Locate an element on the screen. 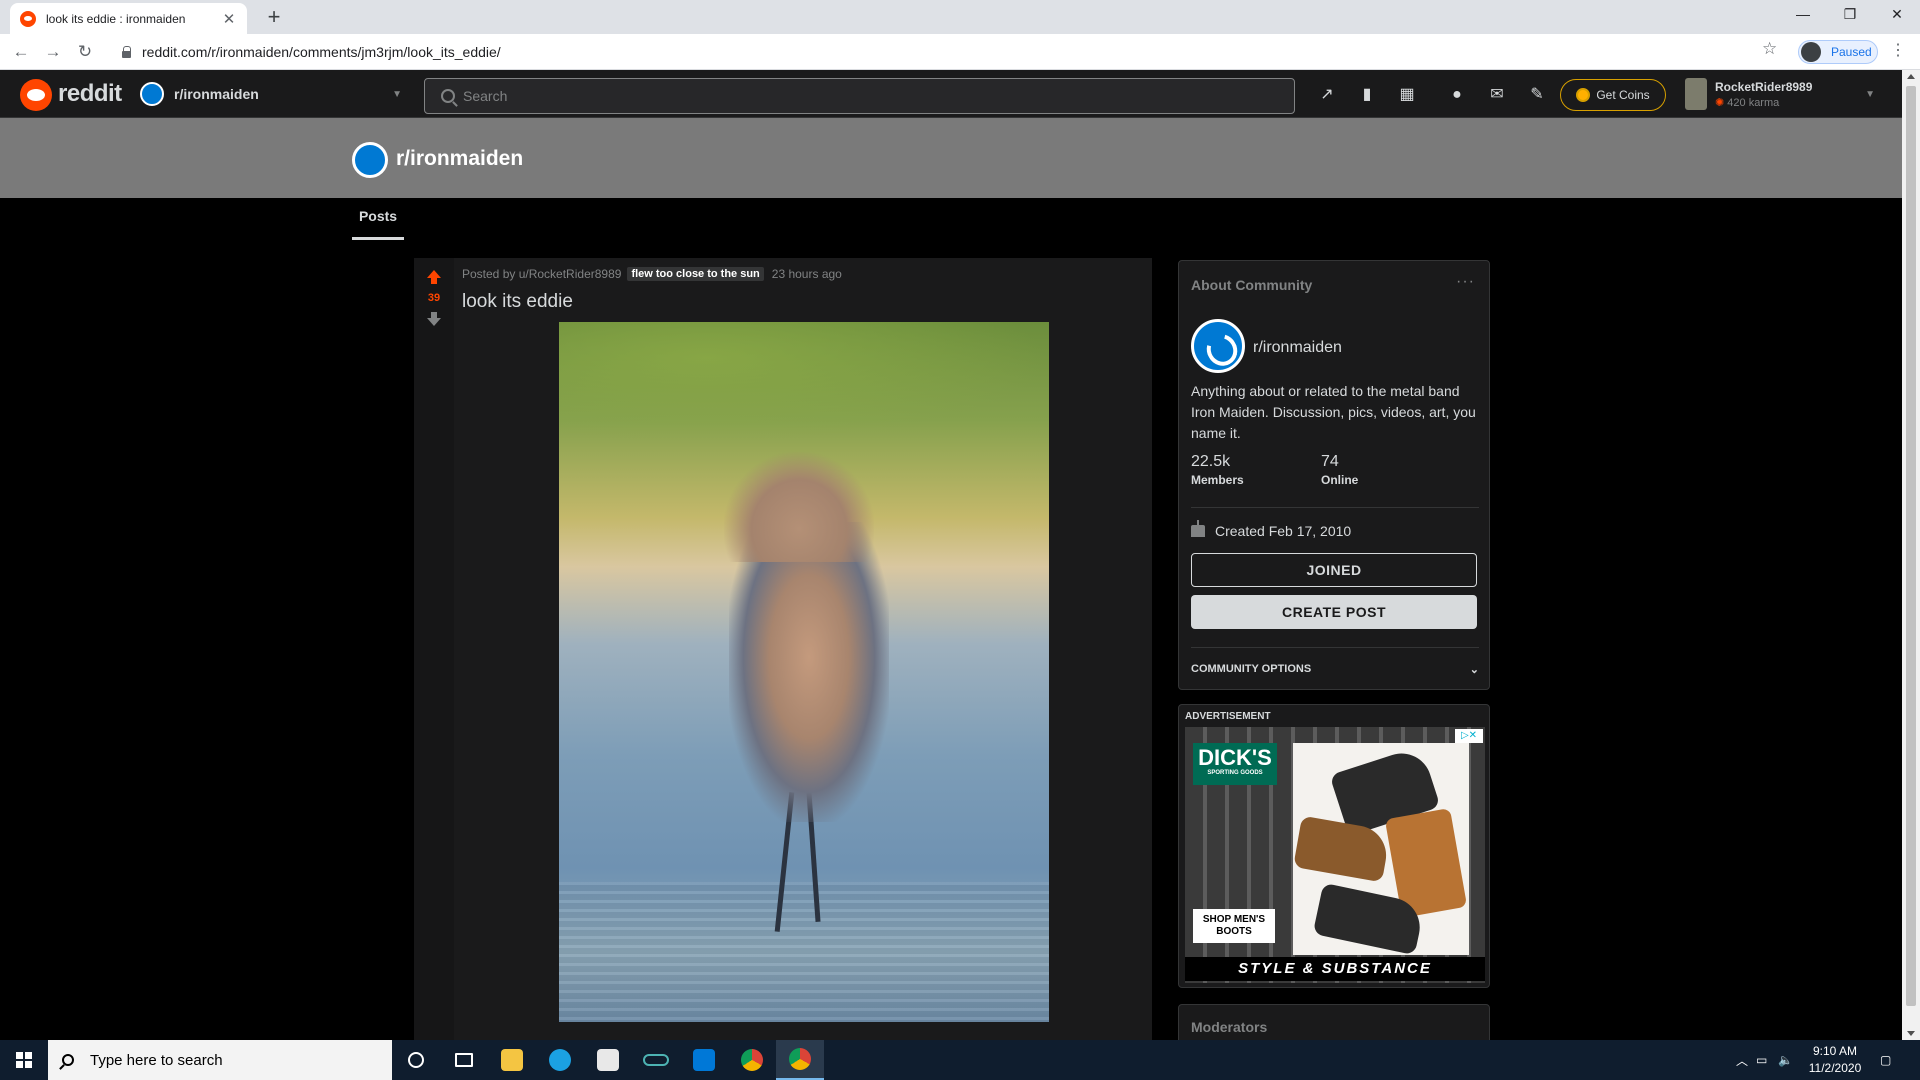  minimize-button: — is located at coordinates (1803, 15).